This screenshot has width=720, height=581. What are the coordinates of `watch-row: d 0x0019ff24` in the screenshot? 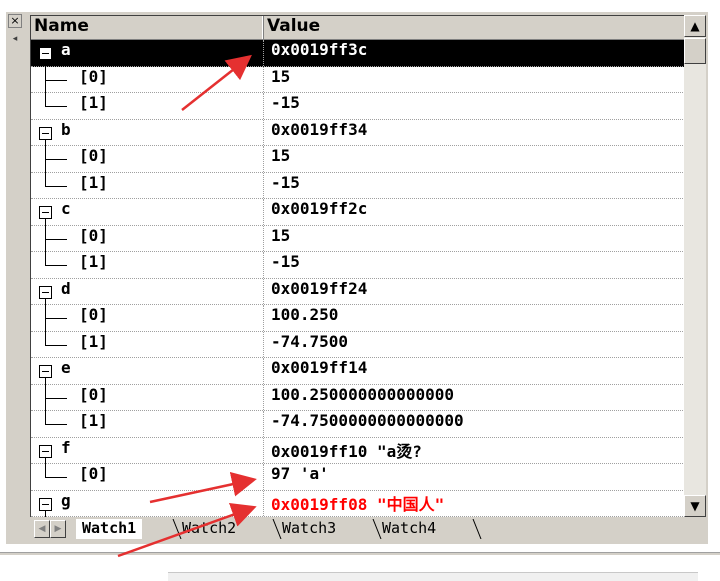 It's located at (357, 292).